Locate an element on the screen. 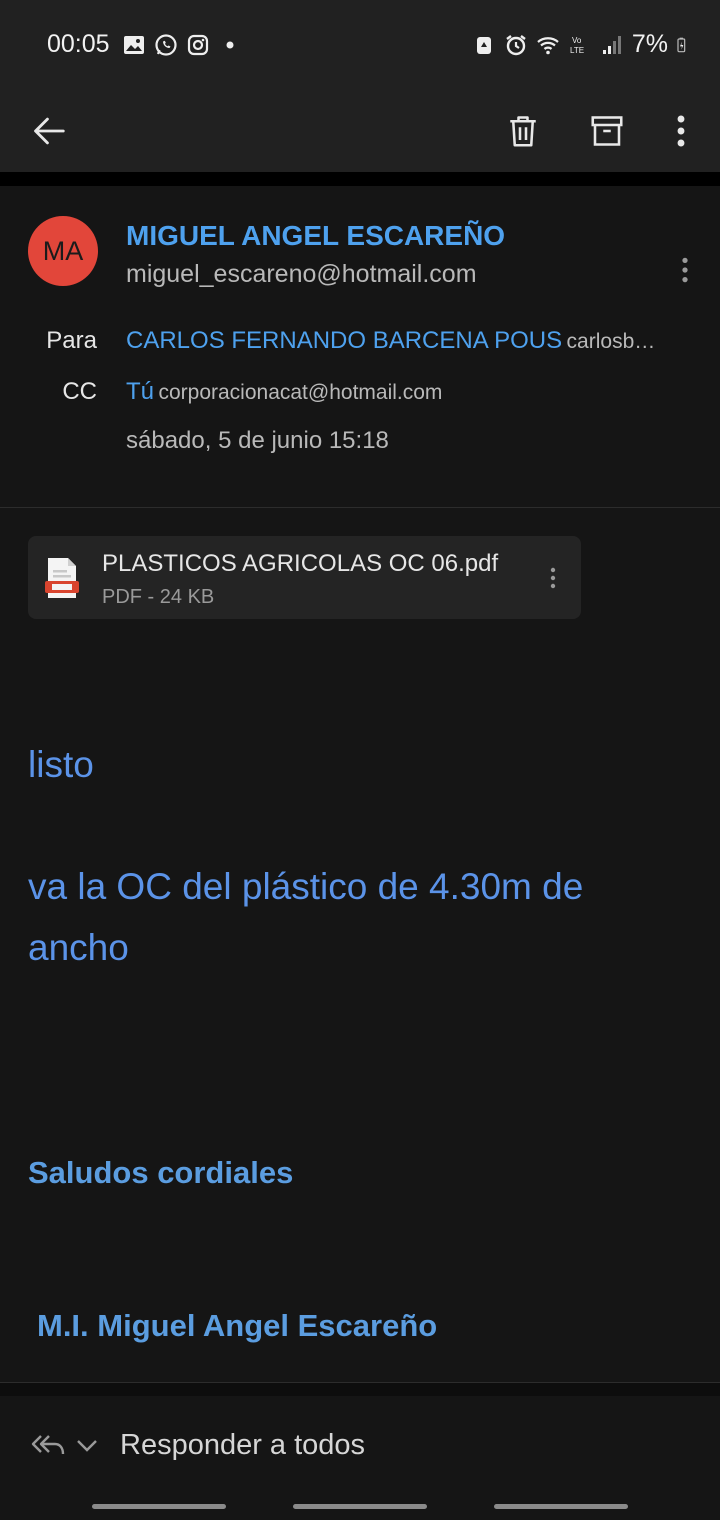 This screenshot has height=1520, width=720. dot-icon is located at coordinates (230, 45).